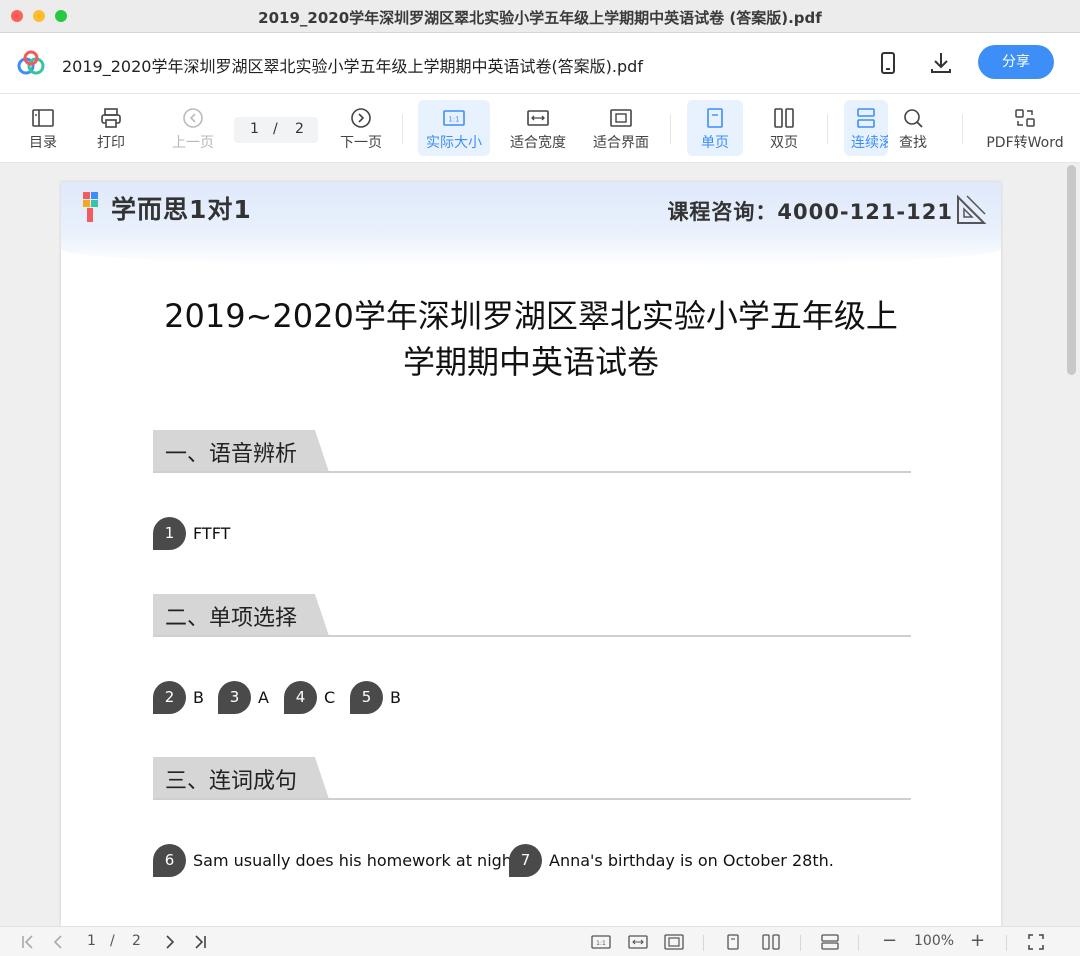  I want to click on consult-phone: 课程咨询：4000-121-121, so click(810, 212).